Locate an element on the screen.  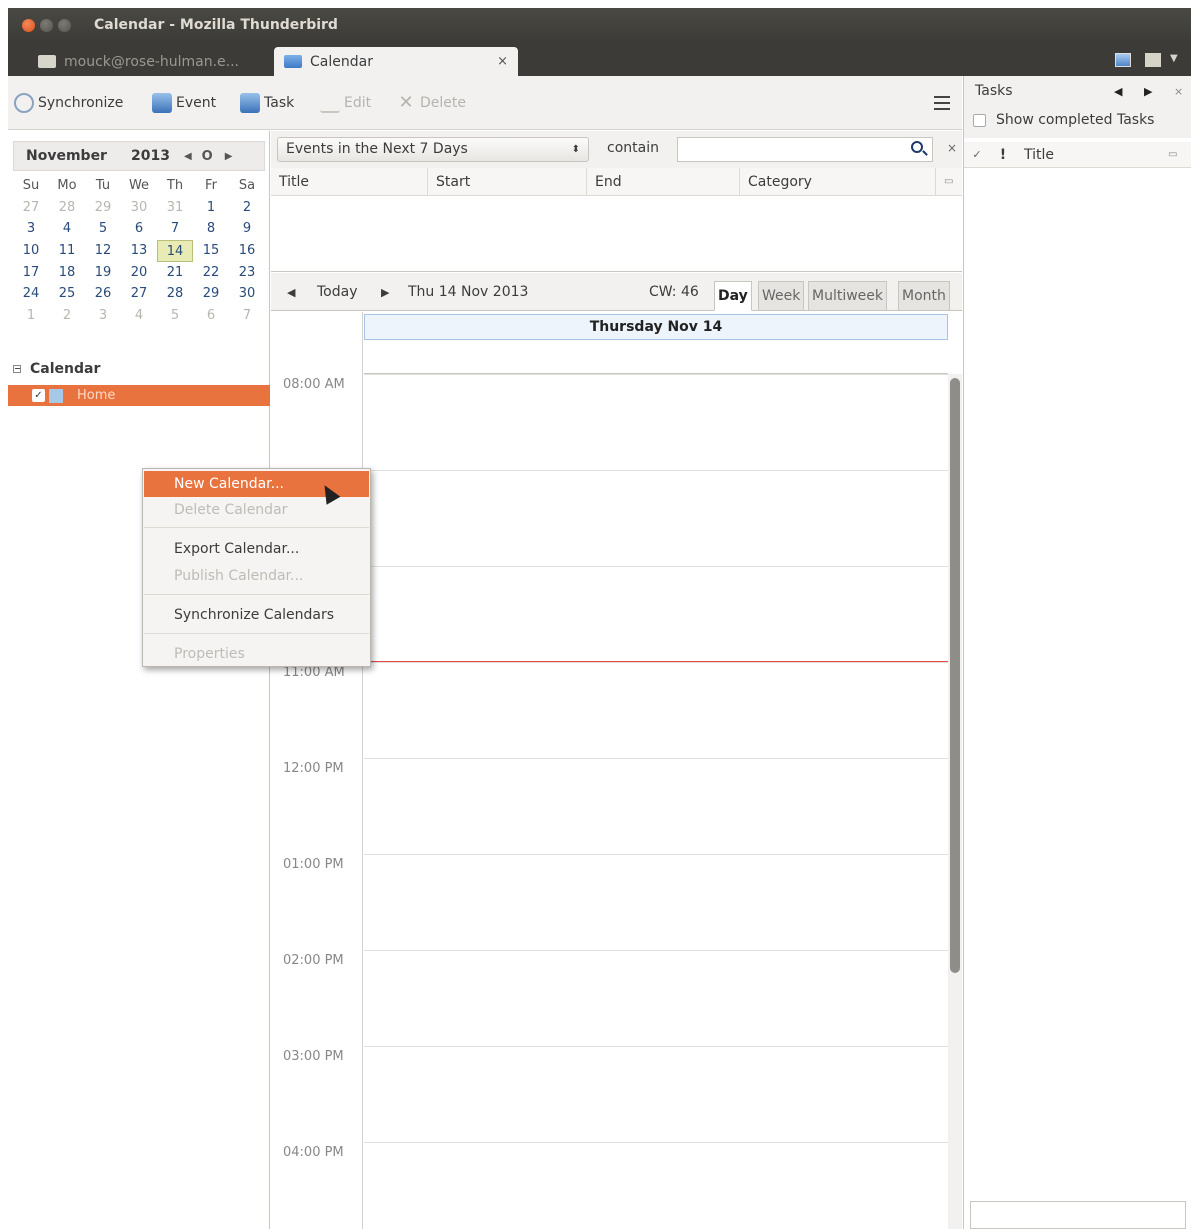
minimonth-day: 26 is located at coordinates (103, 294).